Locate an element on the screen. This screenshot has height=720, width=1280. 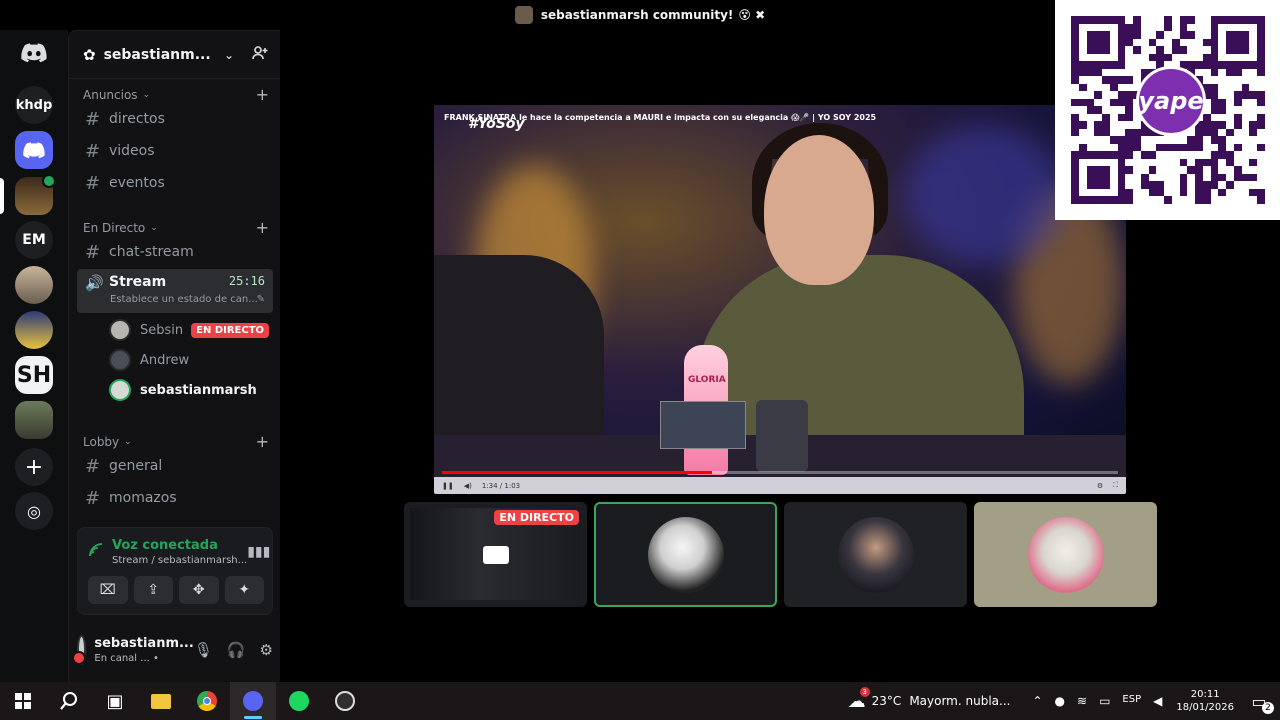
gear-icon: ⚙ is located at coordinates (266, 650).